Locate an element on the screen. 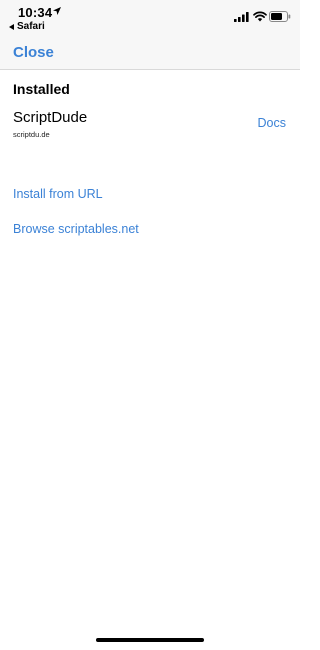 The height and width of the screenshot is (650, 320). battery-icon is located at coordinates (280, 16).